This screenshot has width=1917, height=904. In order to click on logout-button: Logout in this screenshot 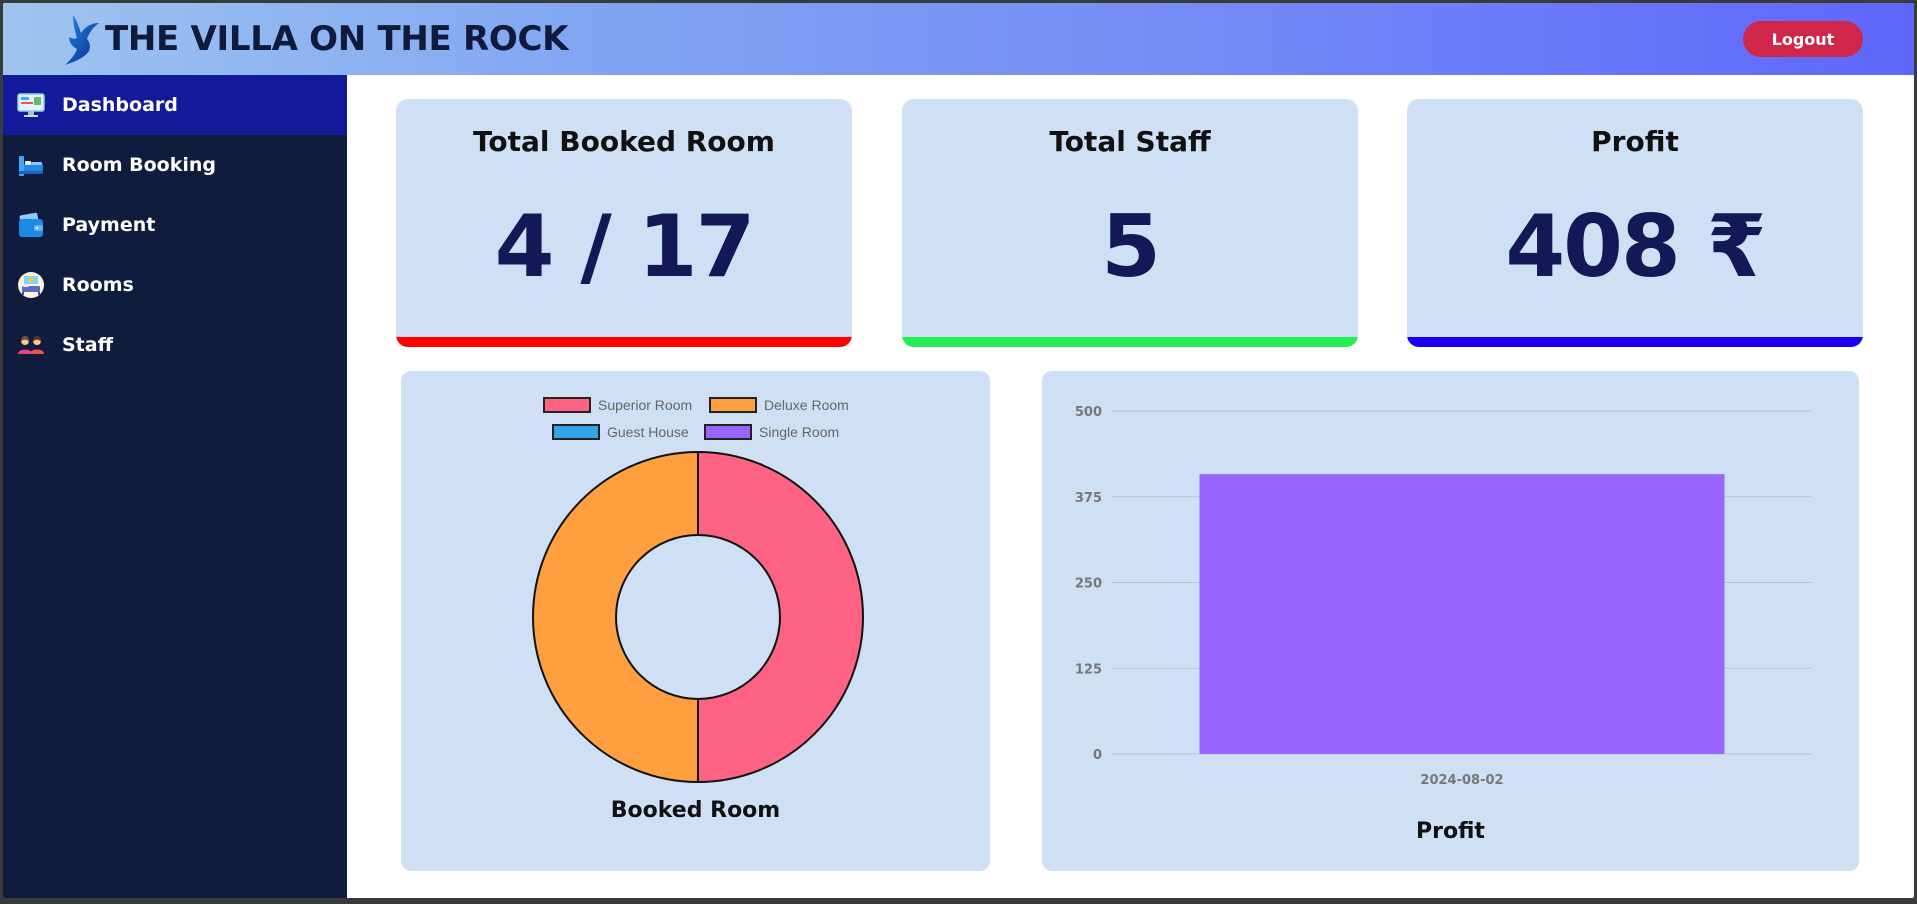, I will do `click(1803, 39)`.